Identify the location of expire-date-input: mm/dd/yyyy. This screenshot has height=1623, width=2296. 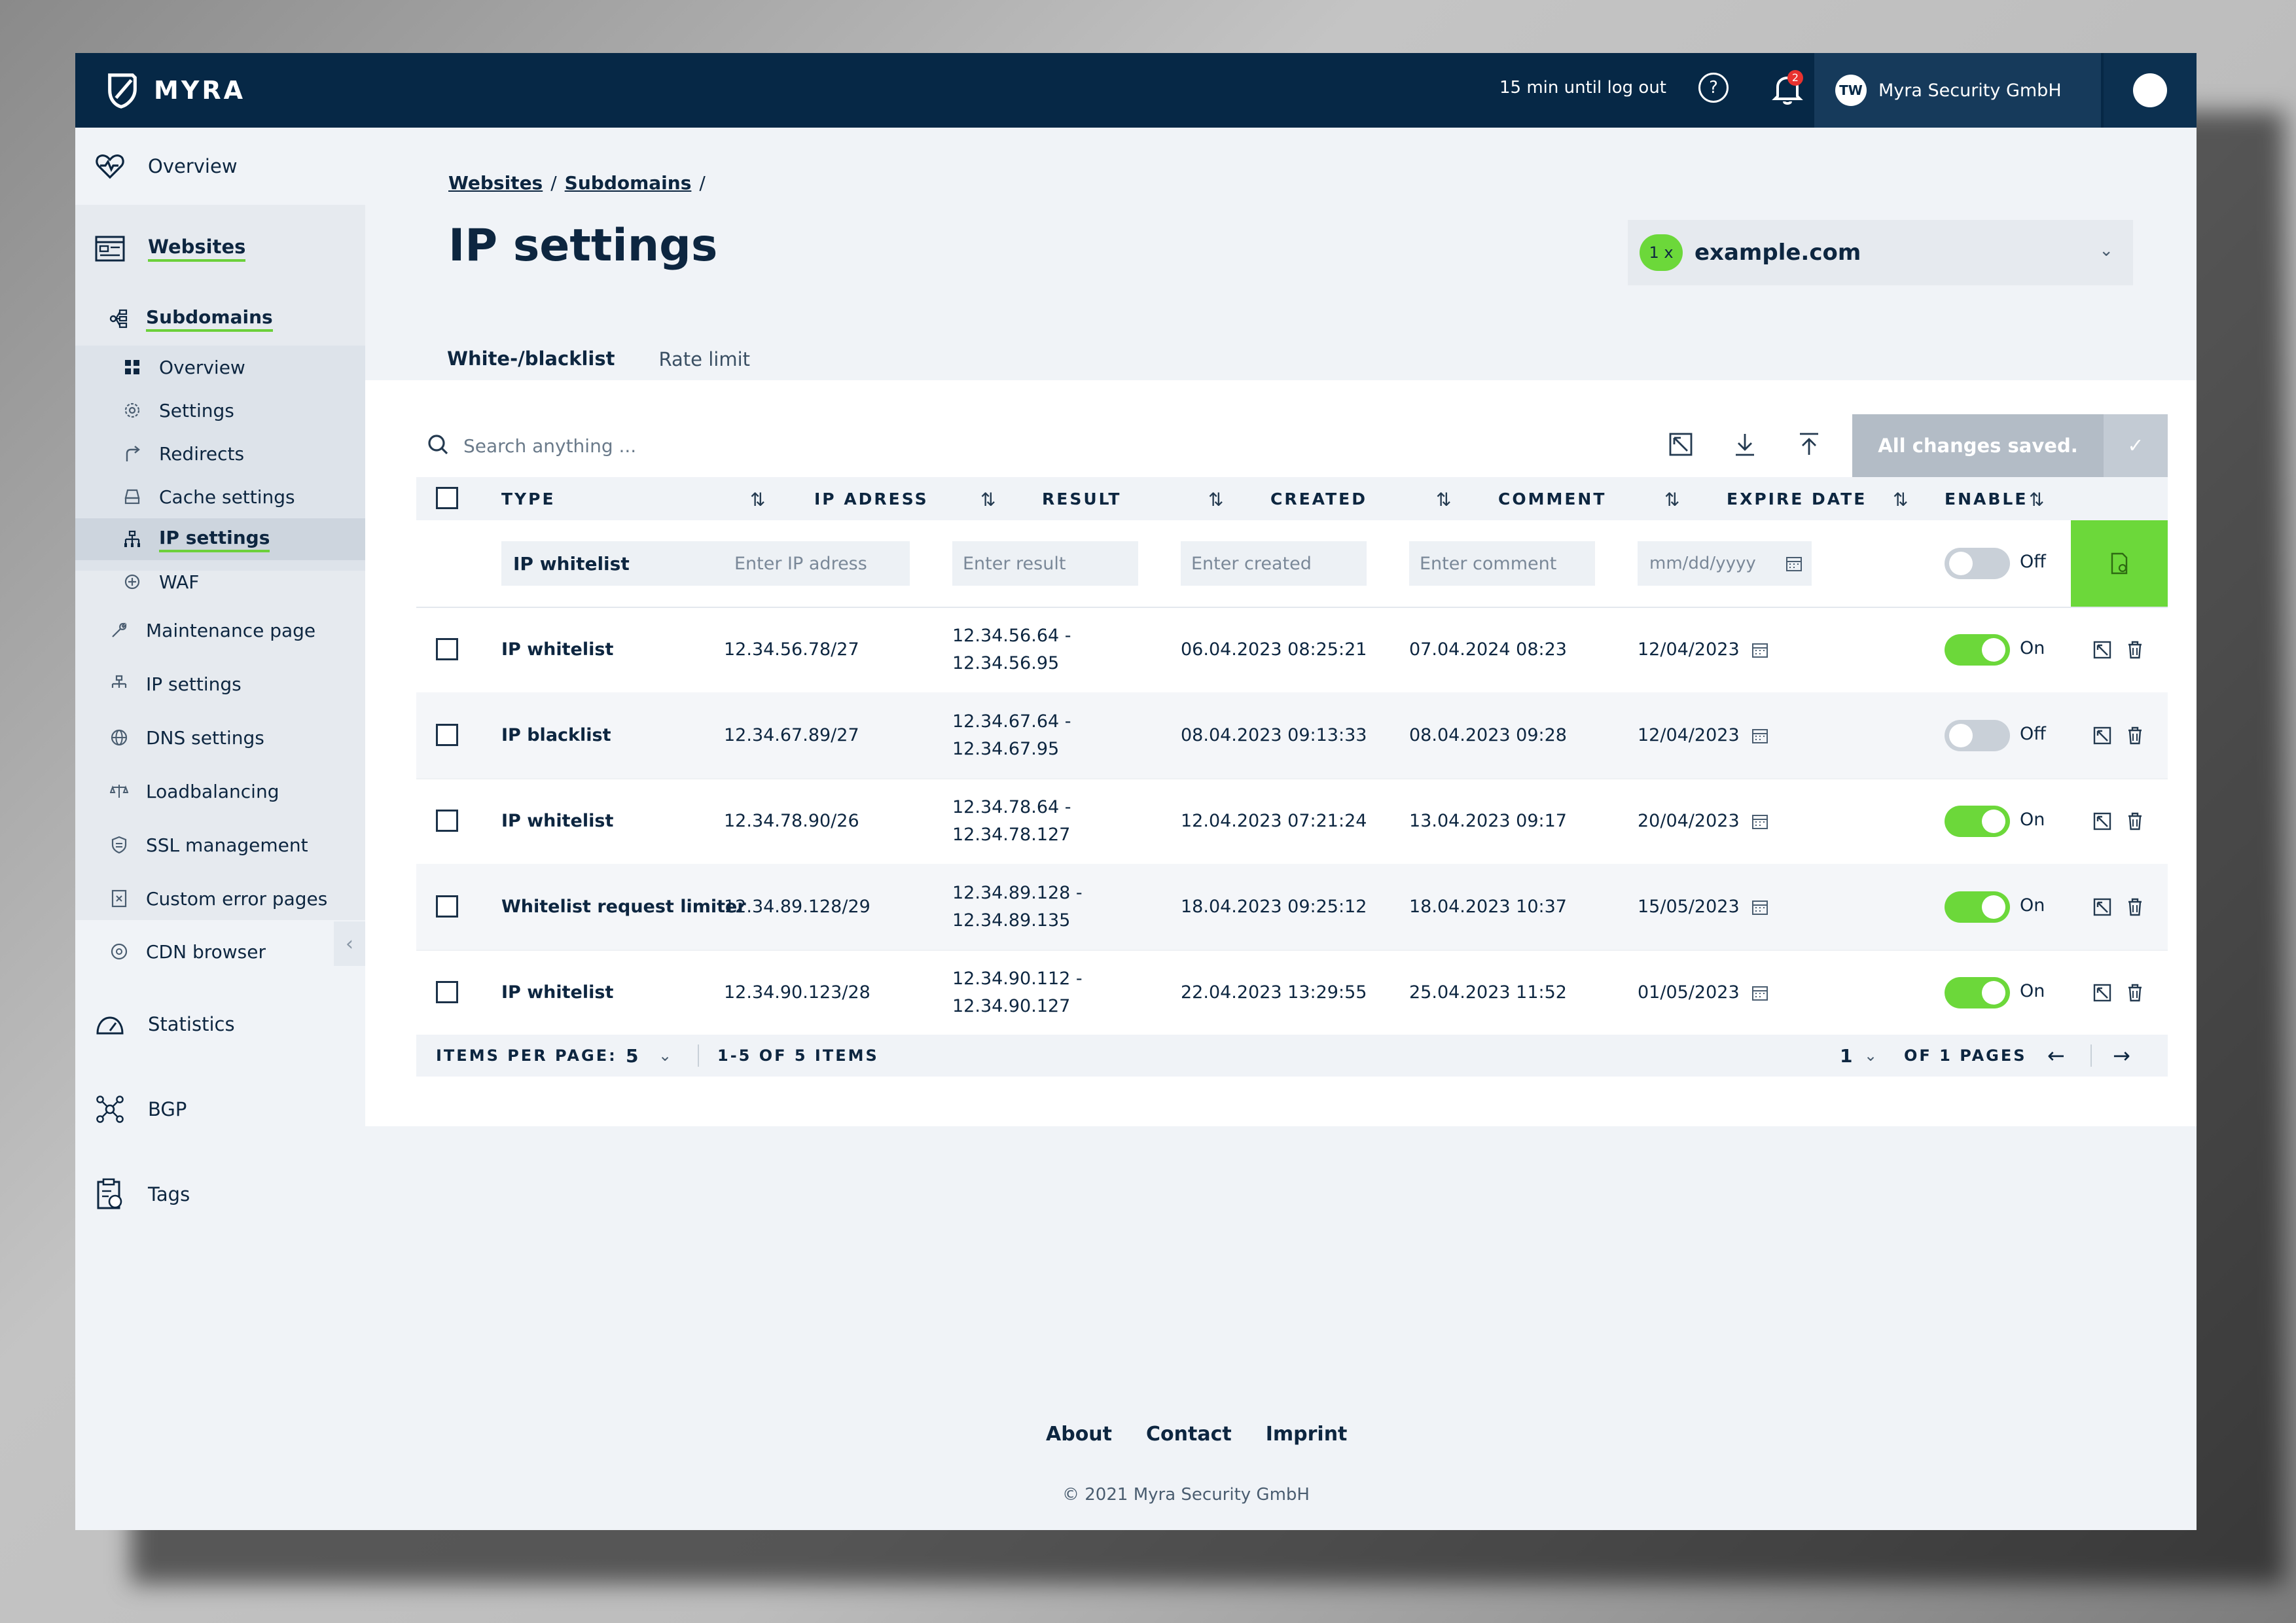
(1725, 563).